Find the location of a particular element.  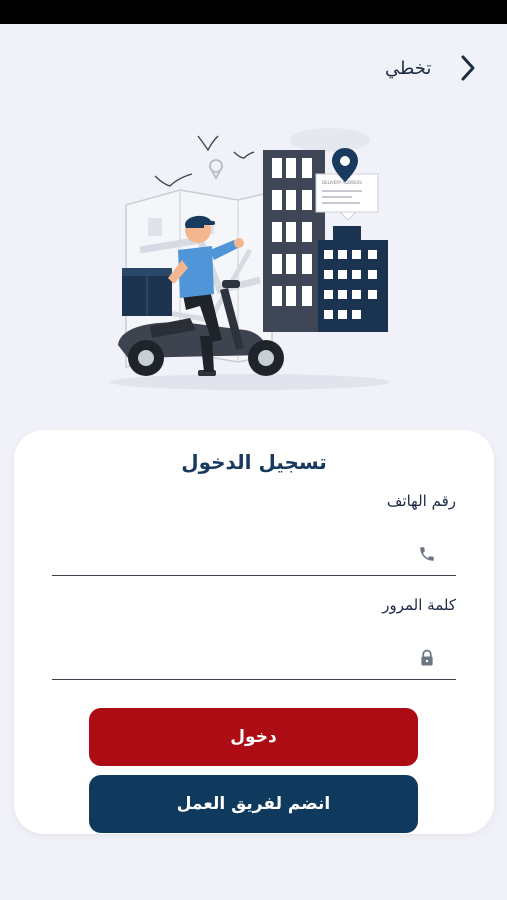

phone-icon is located at coordinates (427, 554).